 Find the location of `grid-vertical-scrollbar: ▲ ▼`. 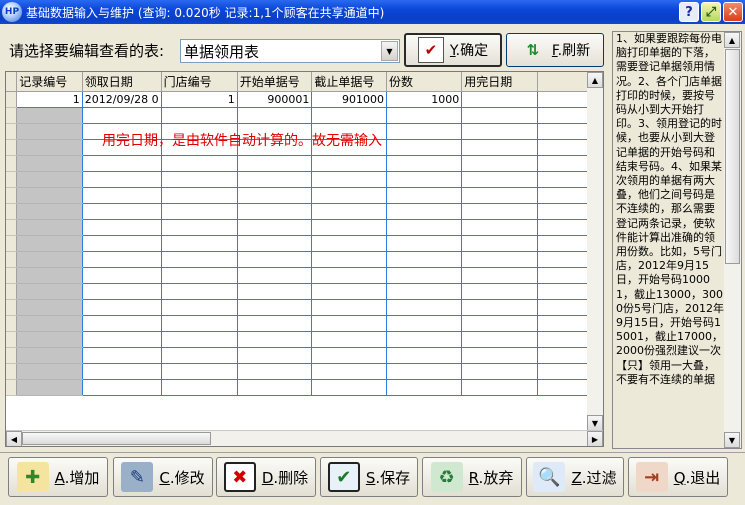

grid-vertical-scrollbar: ▲ ▼ is located at coordinates (595, 251).